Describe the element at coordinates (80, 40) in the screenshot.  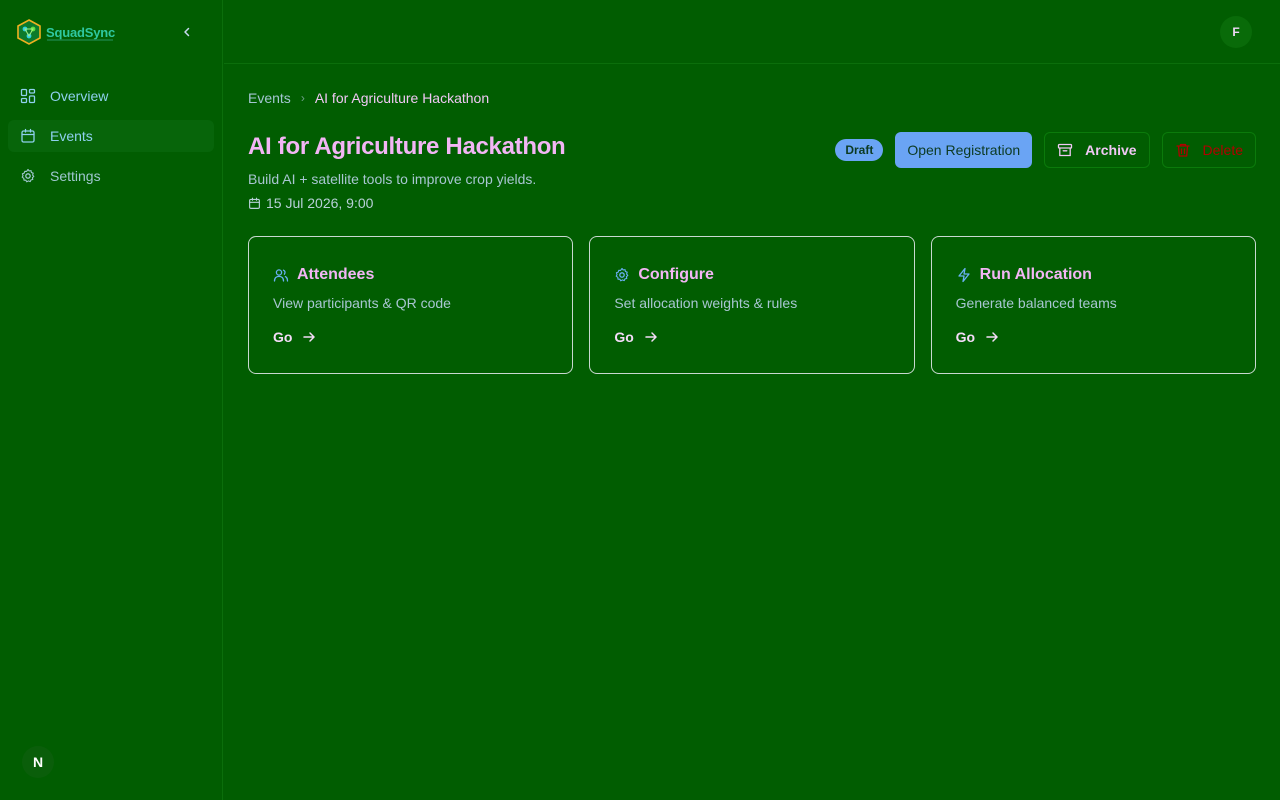
I see `logo-tagline-bar` at that location.